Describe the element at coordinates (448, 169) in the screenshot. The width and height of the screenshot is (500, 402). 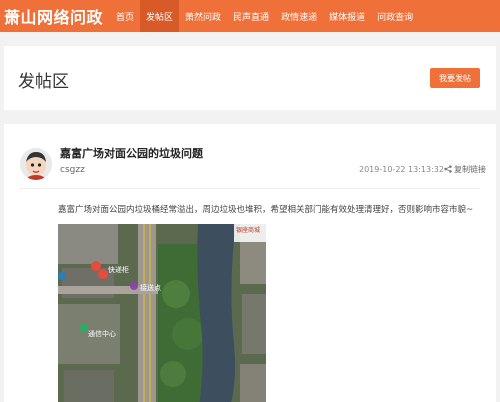
I see `share-icon` at that location.